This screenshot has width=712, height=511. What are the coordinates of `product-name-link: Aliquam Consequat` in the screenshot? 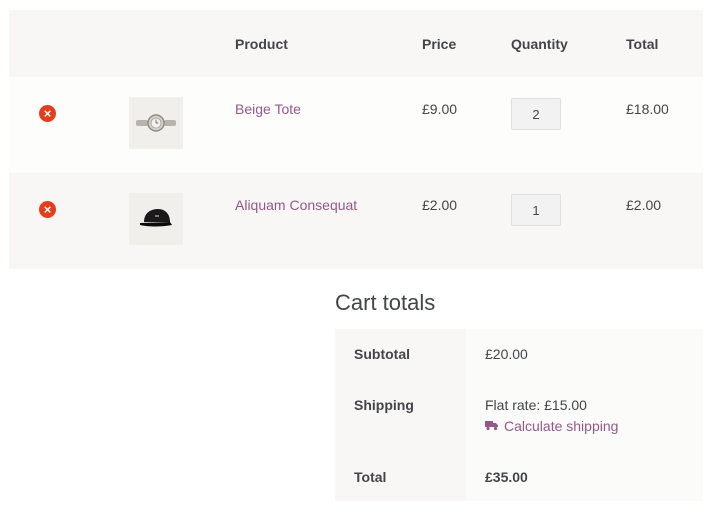 It's located at (296, 205).